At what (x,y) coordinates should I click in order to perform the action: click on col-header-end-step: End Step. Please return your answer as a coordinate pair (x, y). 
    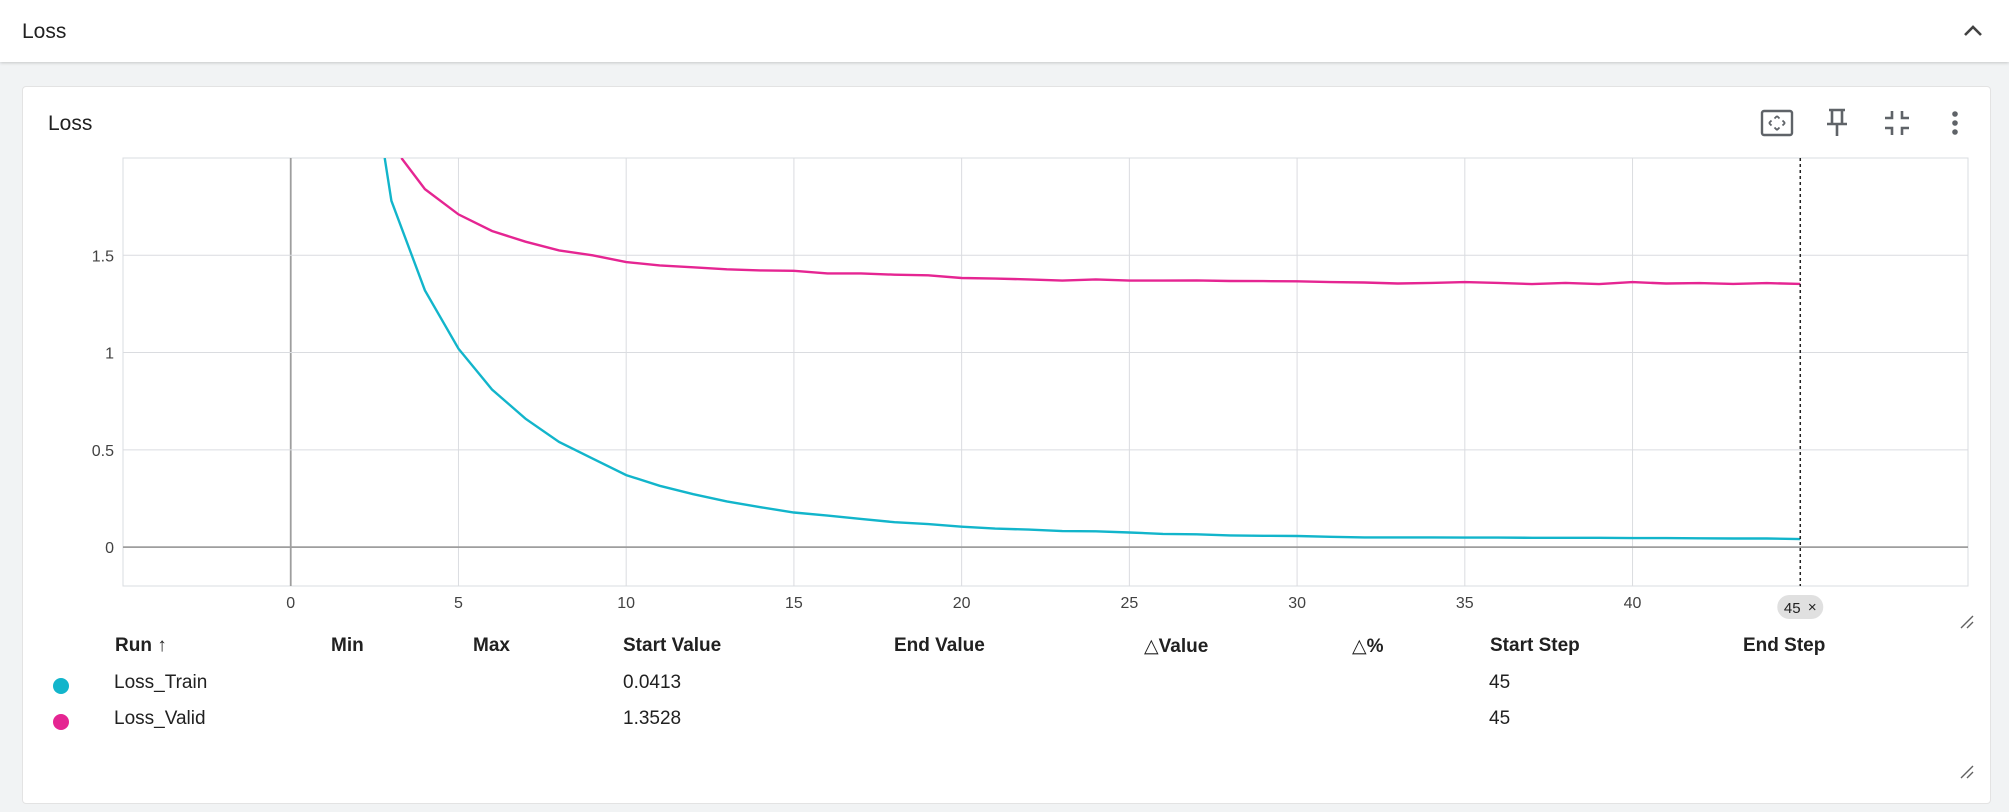
    Looking at the image, I should click on (1784, 646).